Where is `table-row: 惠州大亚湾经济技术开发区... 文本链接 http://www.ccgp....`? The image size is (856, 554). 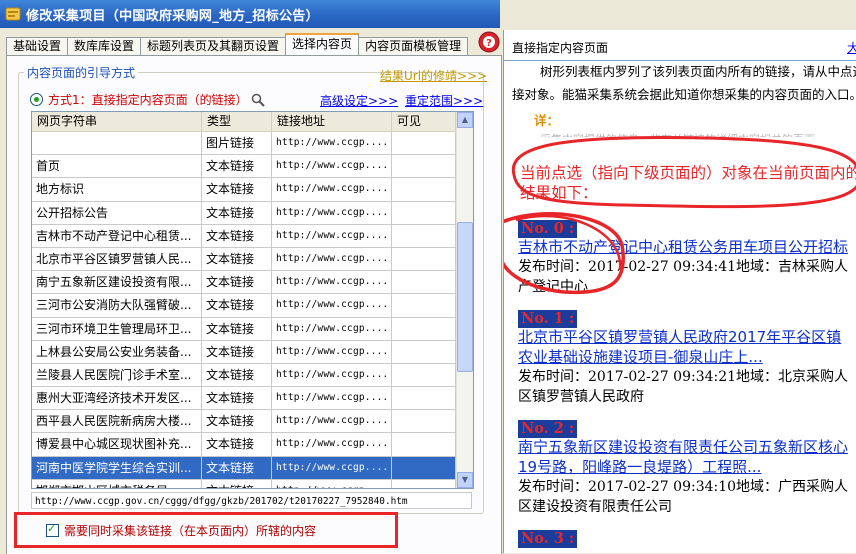 table-row: 惠州大亚湾经济技术开发区... 文本链接 http://www.ccgp.... is located at coordinates (244, 399).